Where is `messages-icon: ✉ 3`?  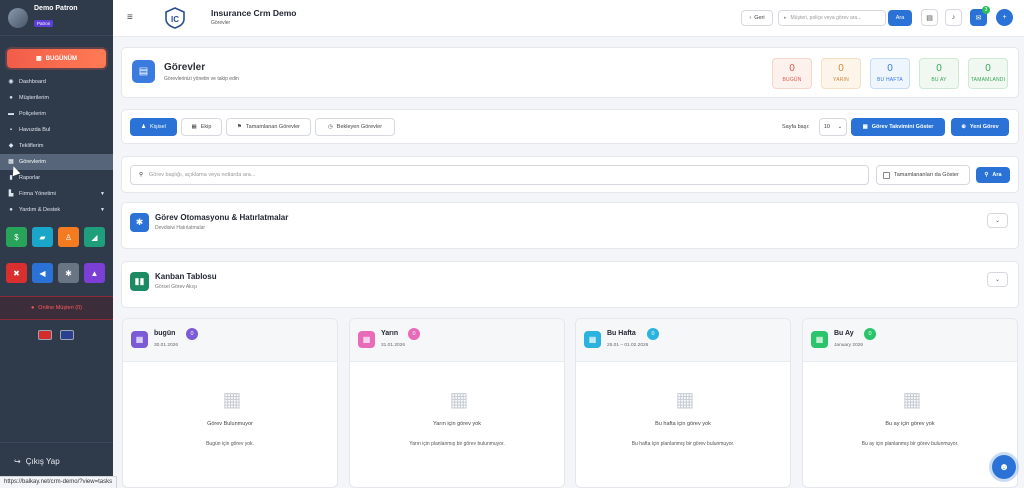 messages-icon: ✉ 3 is located at coordinates (980, 16).